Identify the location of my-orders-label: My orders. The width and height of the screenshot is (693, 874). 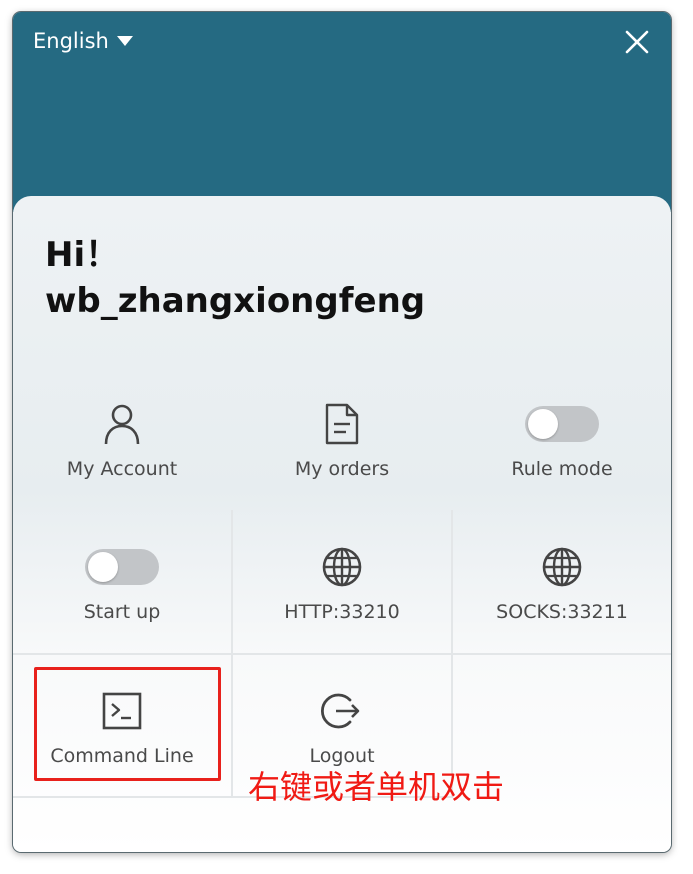
(342, 469).